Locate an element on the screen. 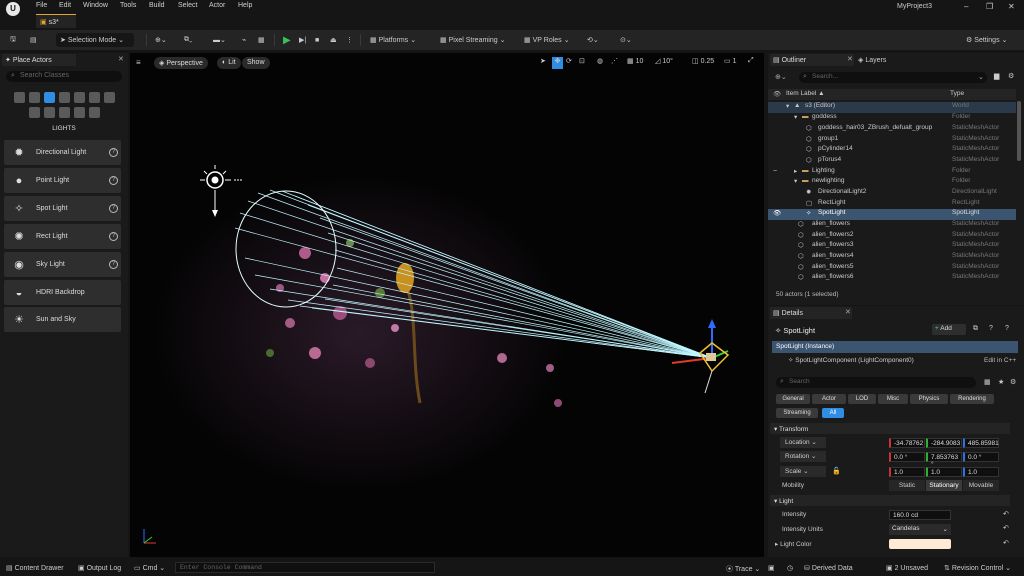 The image size is (1024, 576). show-button: Show is located at coordinates (256, 63).